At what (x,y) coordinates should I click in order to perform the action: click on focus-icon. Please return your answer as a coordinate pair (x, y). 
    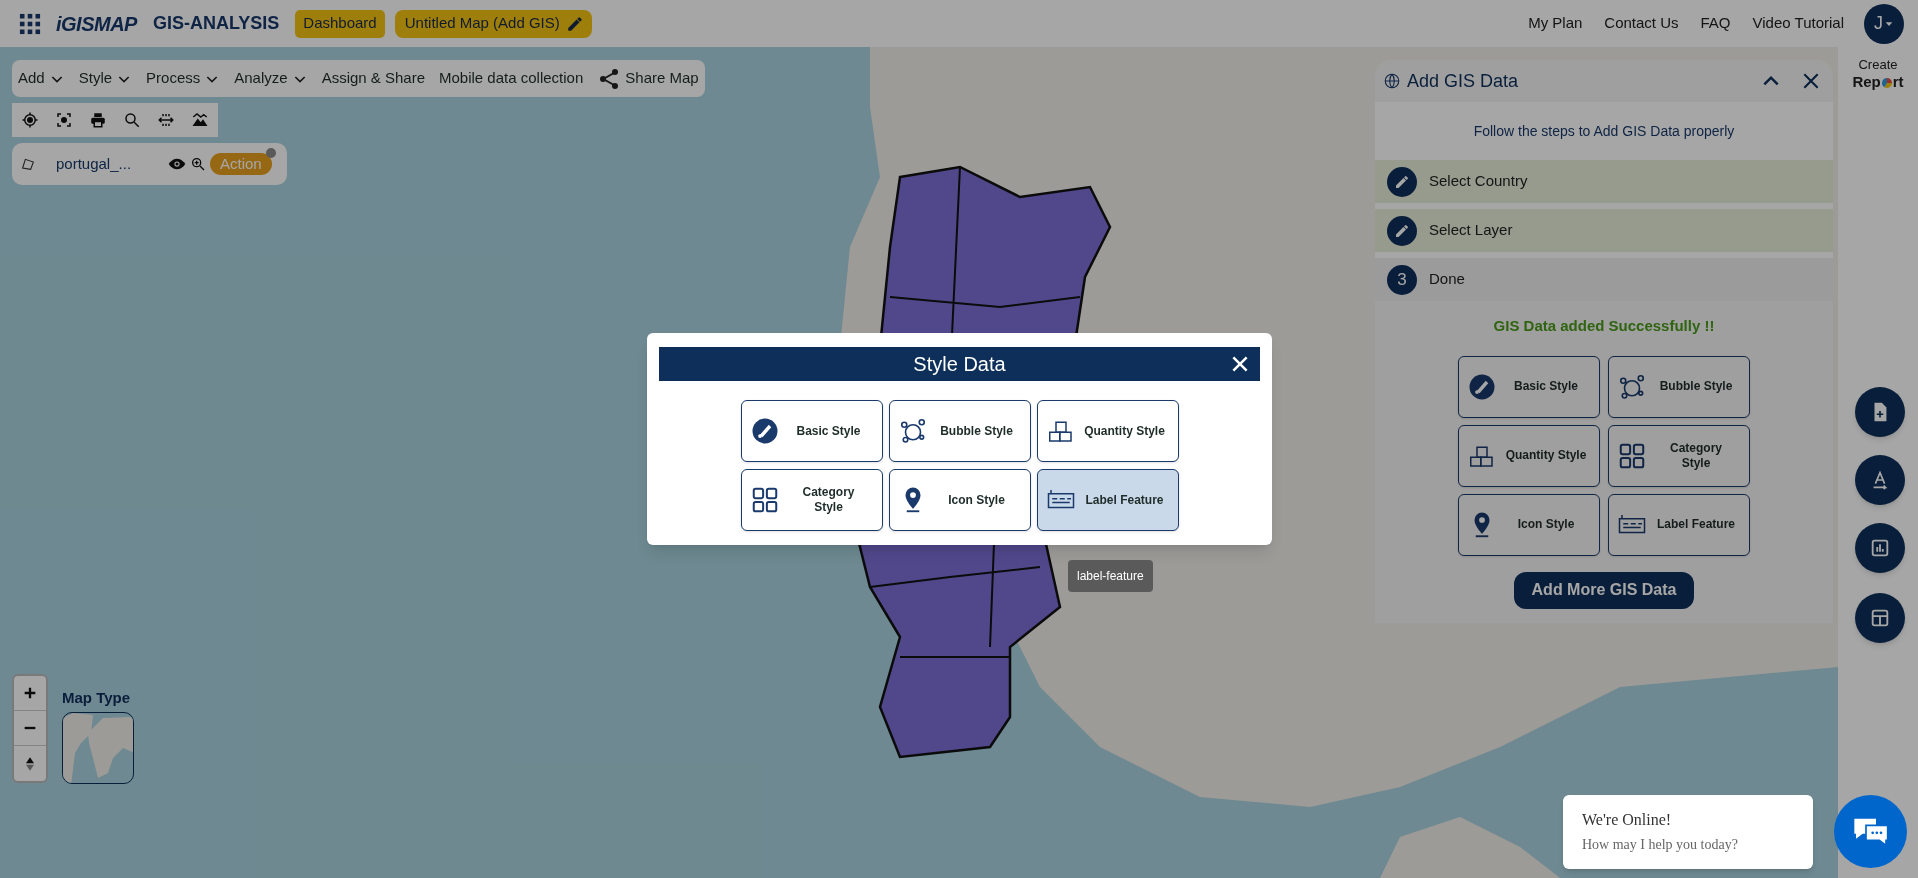
    Looking at the image, I should click on (64, 120).